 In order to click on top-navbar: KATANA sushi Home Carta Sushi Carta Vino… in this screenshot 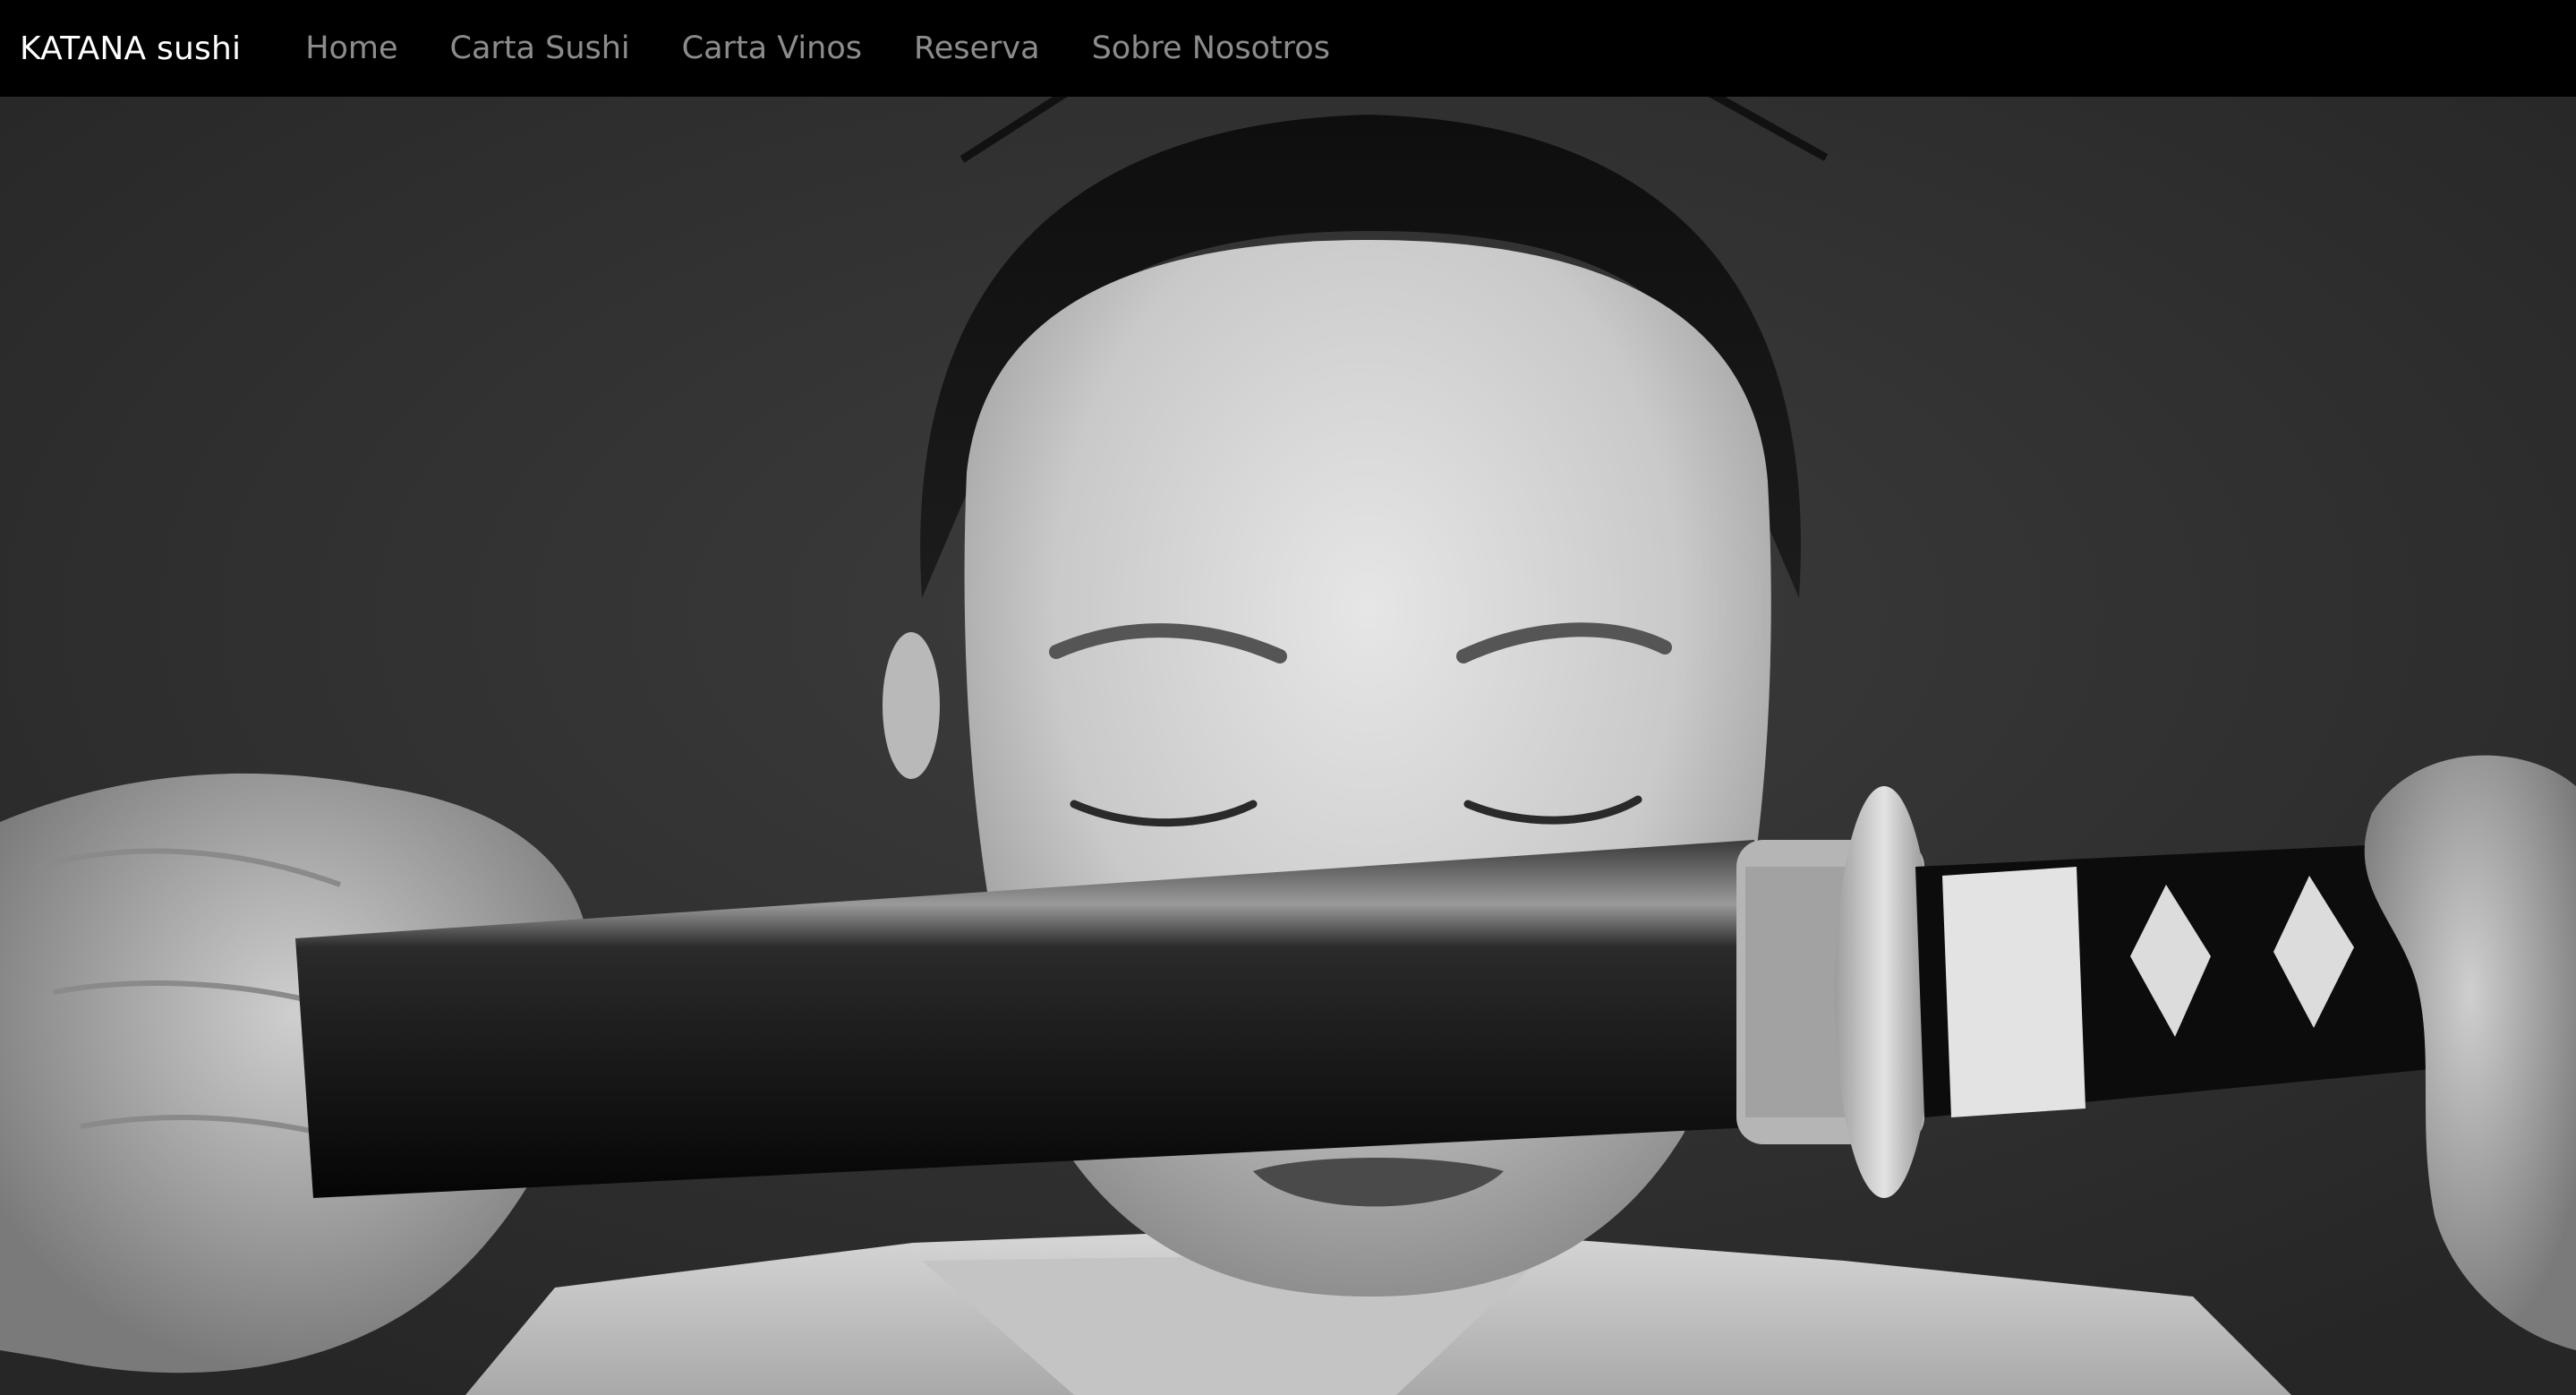, I will do `click(1288, 48)`.